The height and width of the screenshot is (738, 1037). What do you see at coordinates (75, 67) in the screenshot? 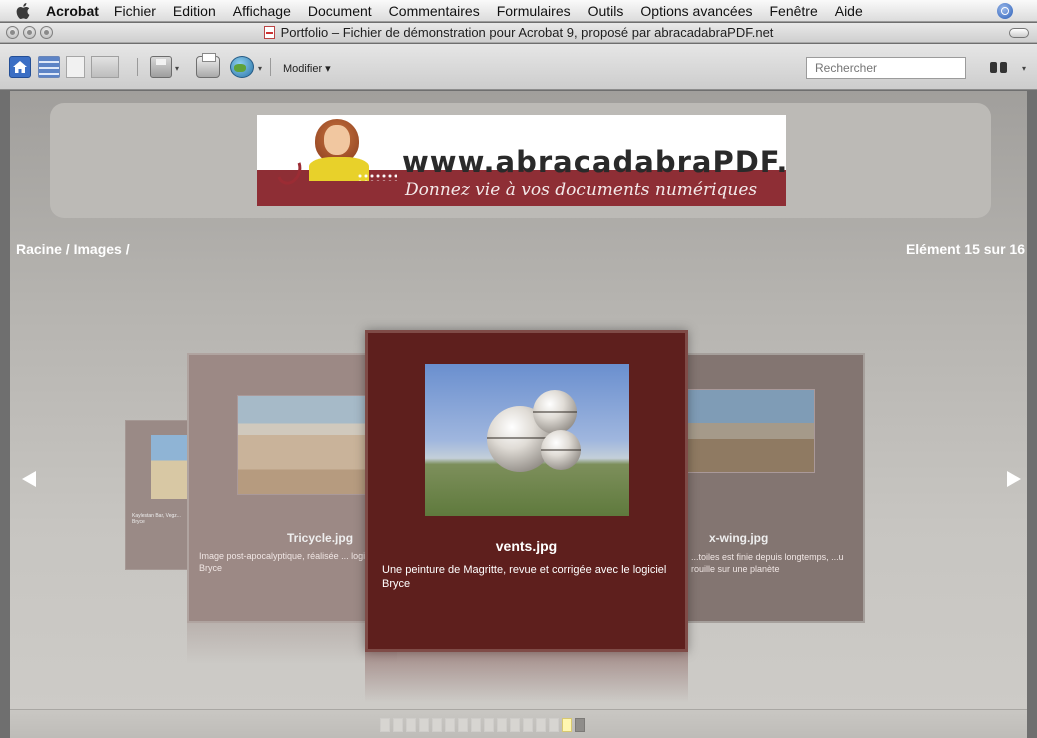
I see `layout-page-button` at bounding box center [75, 67].